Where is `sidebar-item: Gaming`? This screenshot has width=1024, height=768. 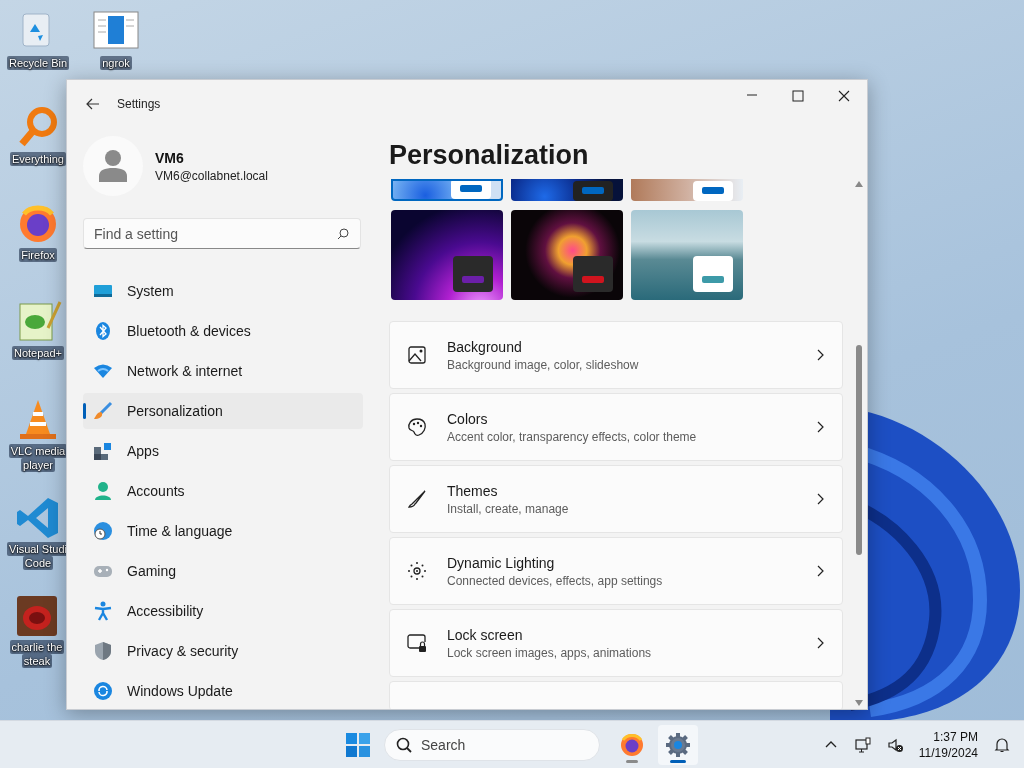
sidebar-item: Gaming is located at coordinates (223, 571).